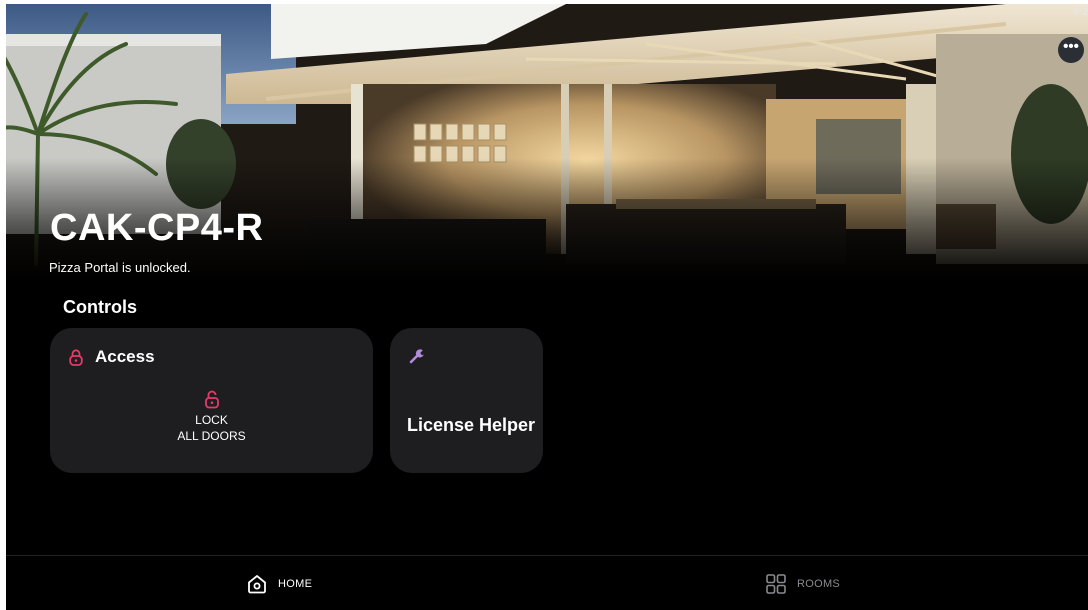  I want to click on more-options-button: •••, so click(1071, 50).